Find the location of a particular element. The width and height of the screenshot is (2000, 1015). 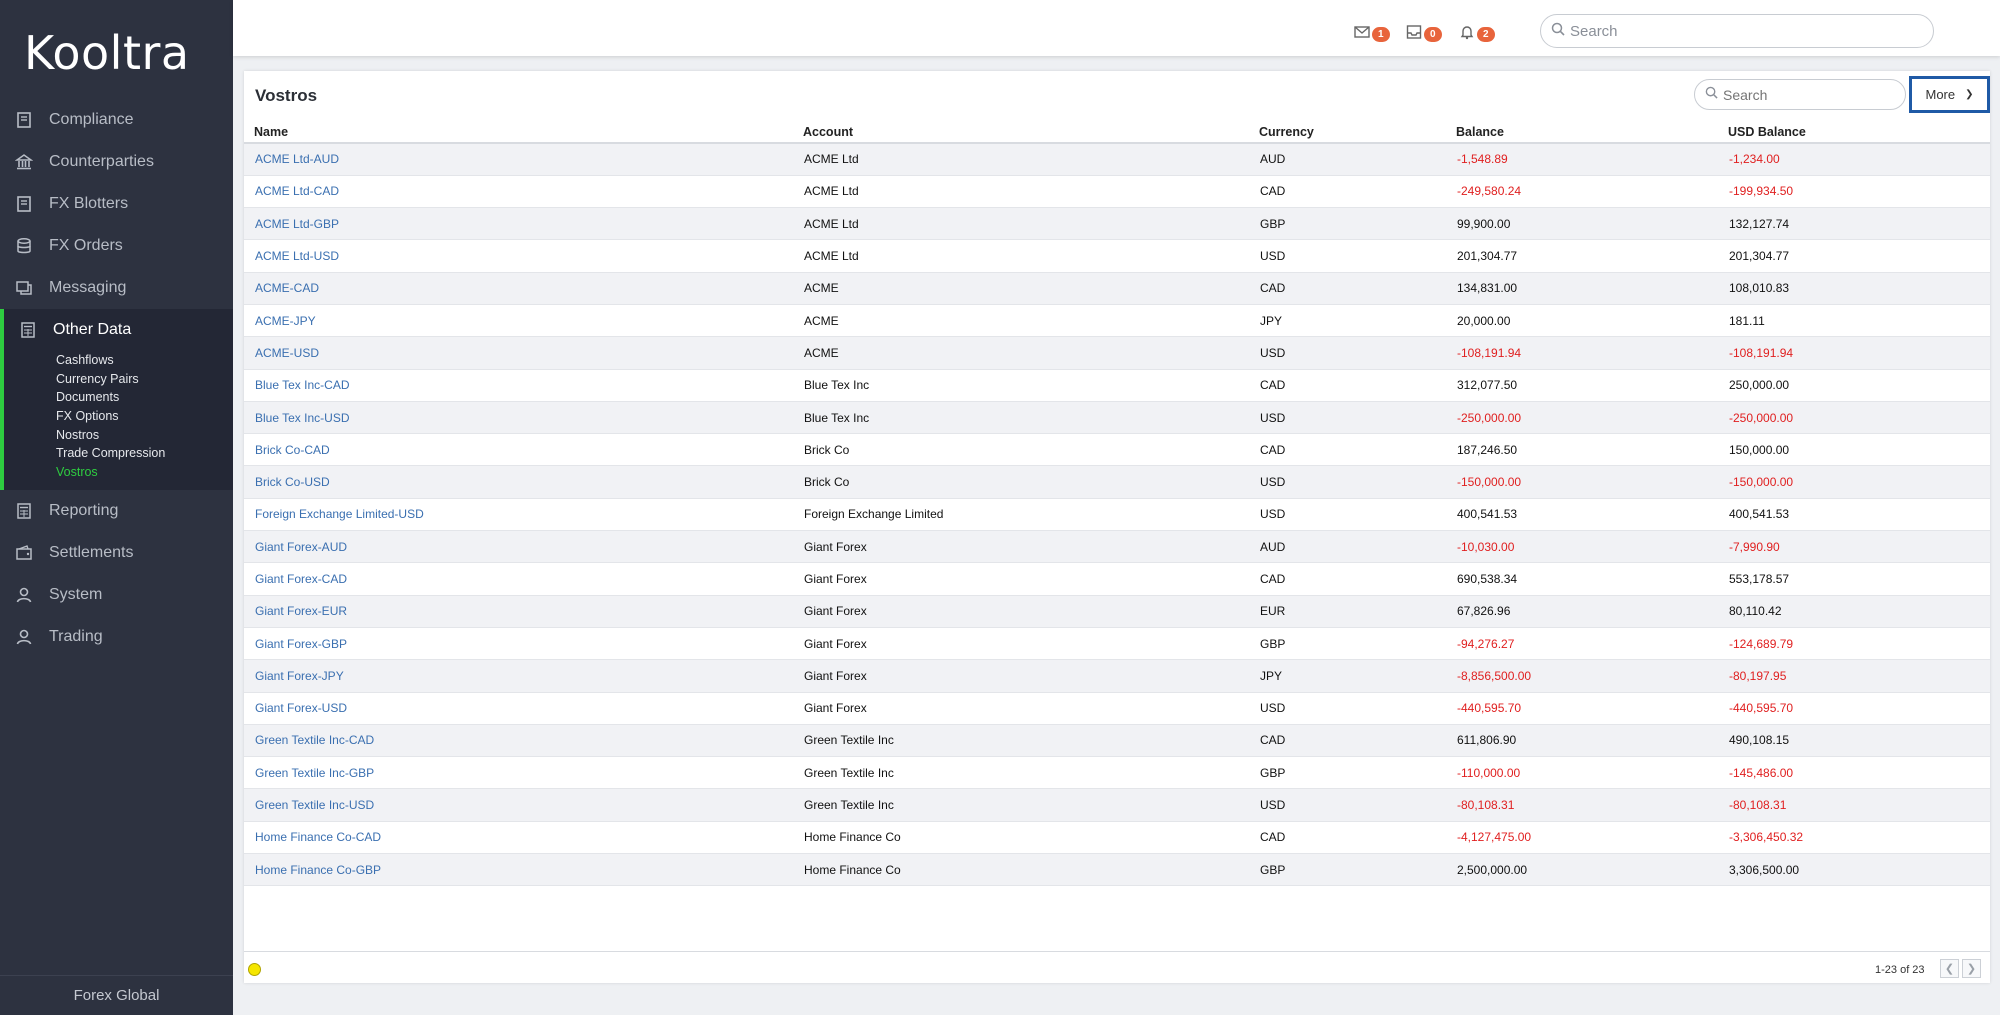

alerts-badge: 2 is located at coordinates (1486, 34).